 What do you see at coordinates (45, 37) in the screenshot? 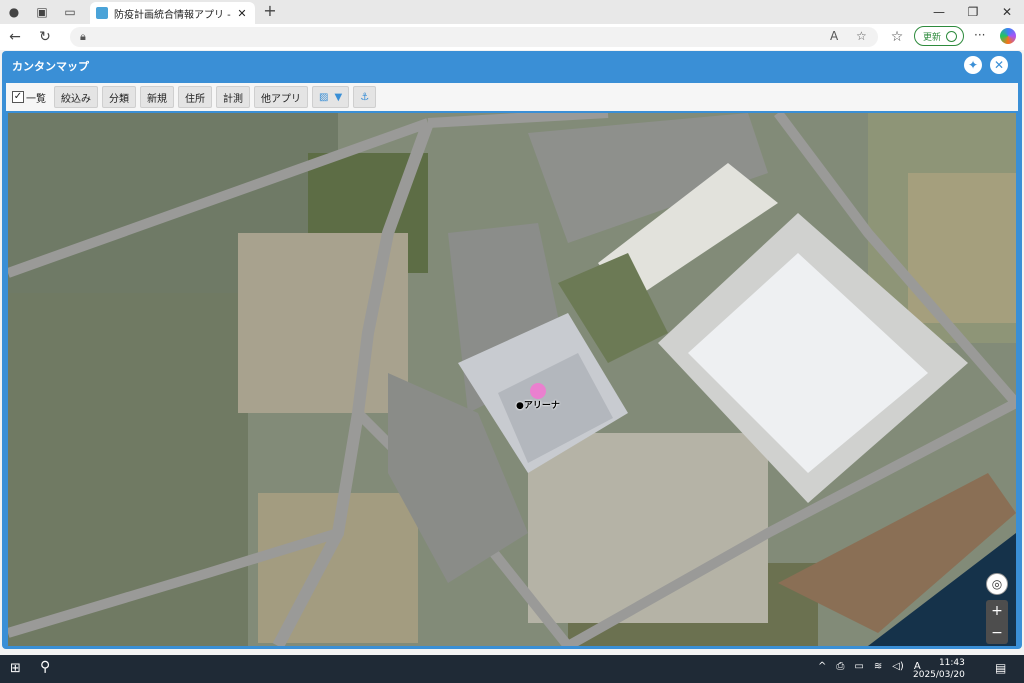
I see `refresh-icon: ↻` at bounding box center [45, 37].